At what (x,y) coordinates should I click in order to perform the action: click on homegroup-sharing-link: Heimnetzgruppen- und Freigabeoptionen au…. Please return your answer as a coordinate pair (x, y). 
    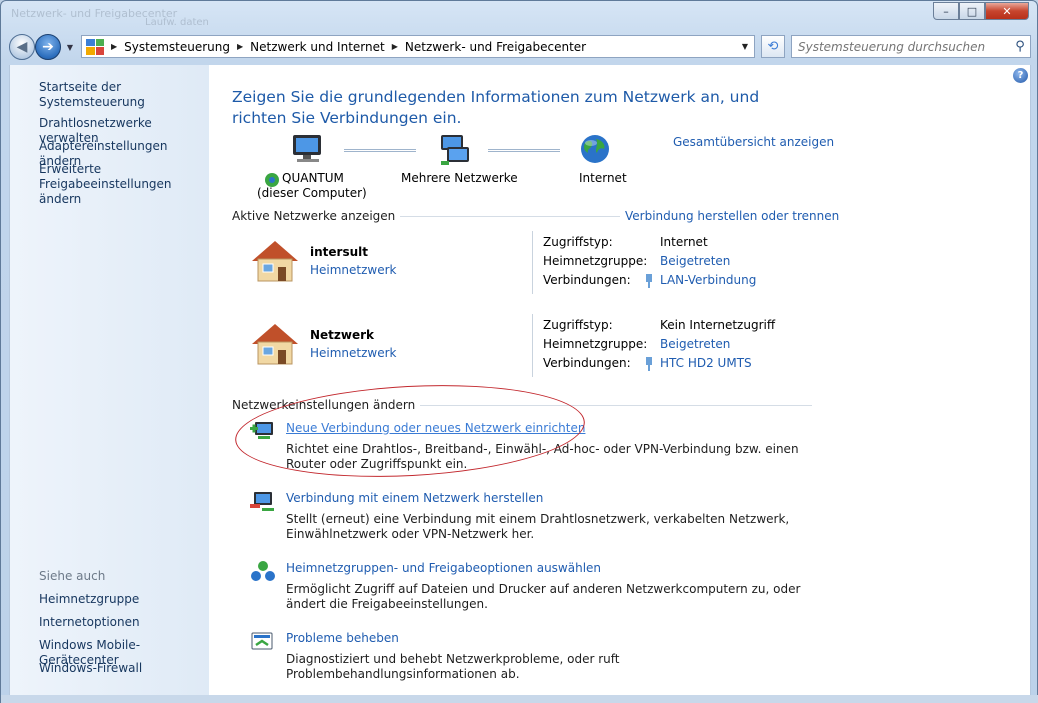
    Looking at the image, I should click on (443, 568).